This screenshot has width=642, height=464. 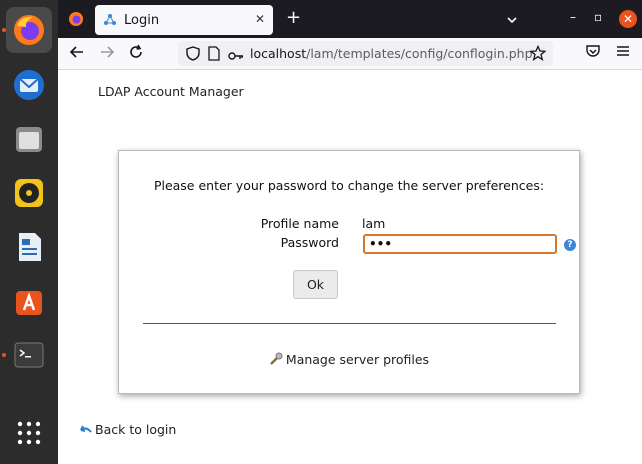 I want to click on url-path: /lam/templates/config/conflogin.php, so click(x=419, y=53).